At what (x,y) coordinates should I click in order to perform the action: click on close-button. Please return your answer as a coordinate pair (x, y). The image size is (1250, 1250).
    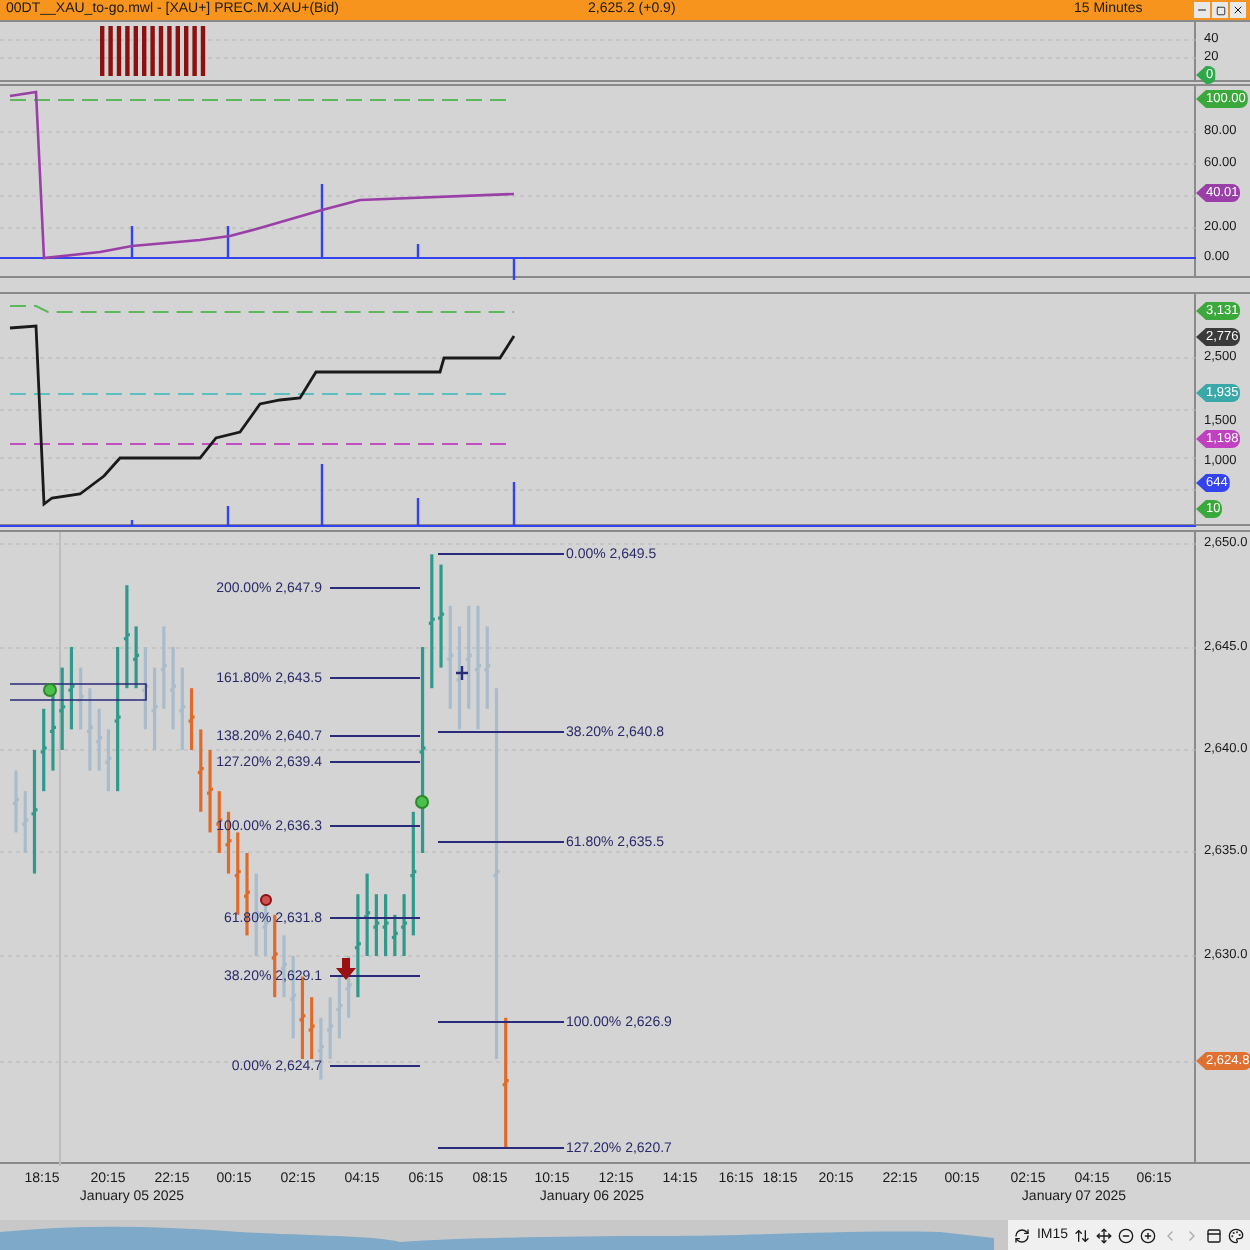
    Looking at the image, I should click on (1238, 10).